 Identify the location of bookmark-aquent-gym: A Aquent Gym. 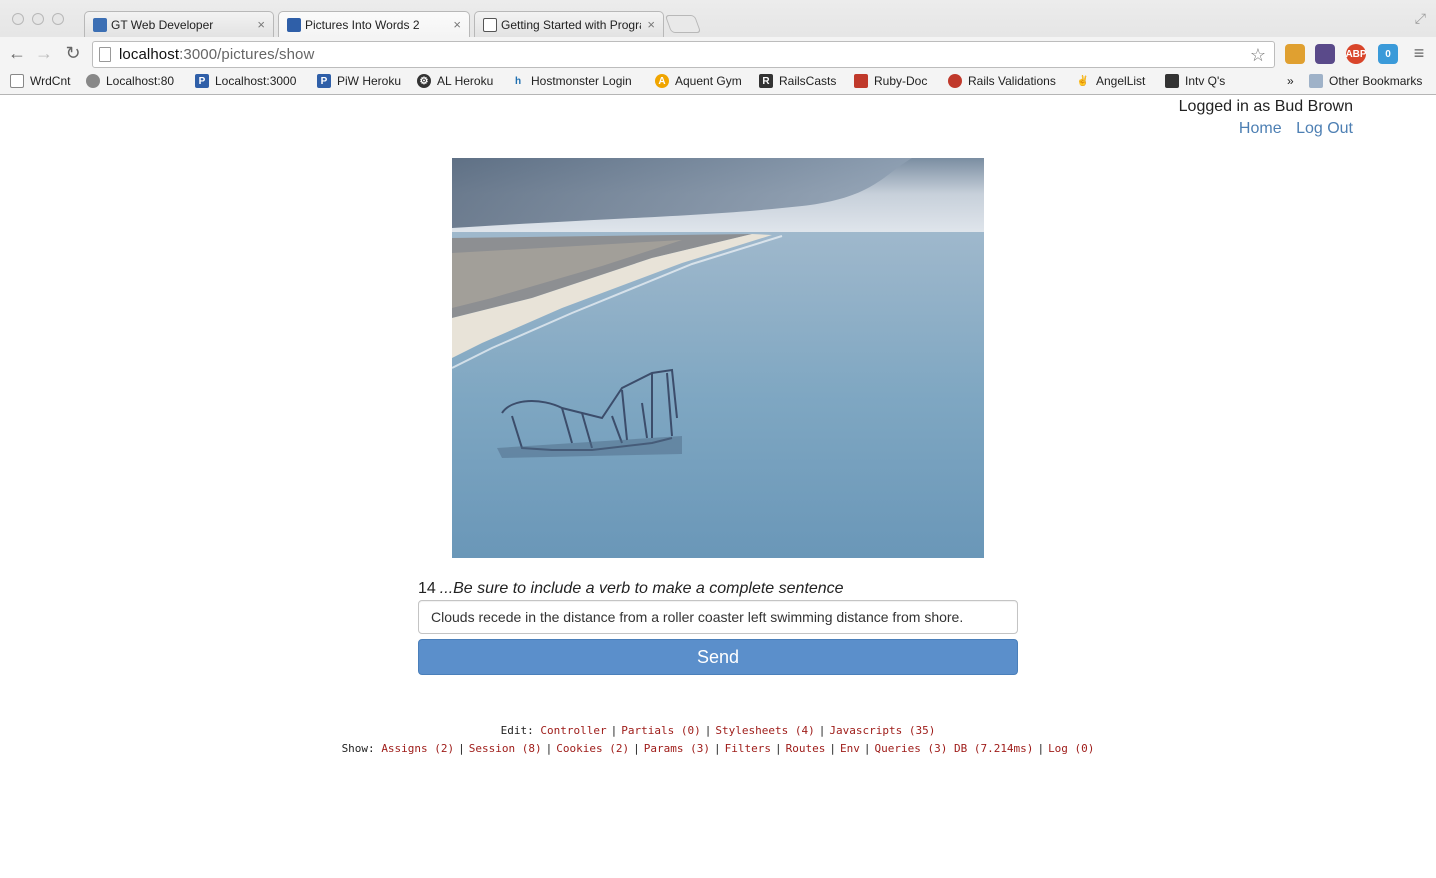
(698, 81).